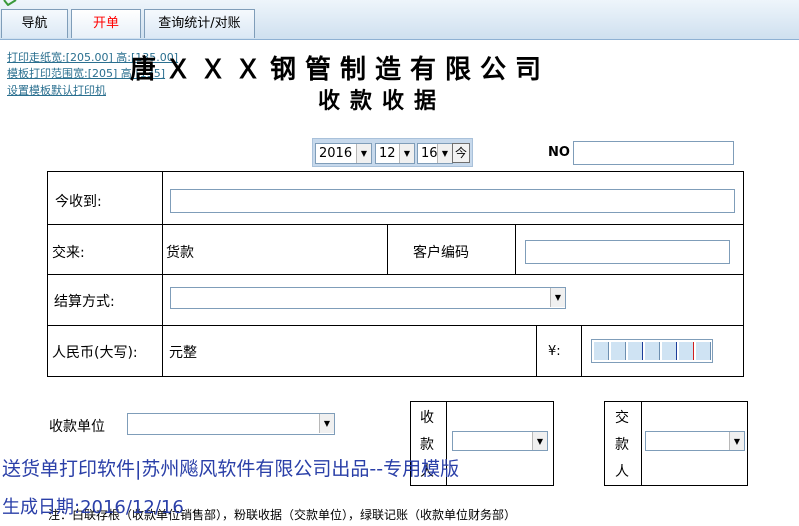 Image resolution: width=799 pixels, height=526 pixels. Describe the element at coordinates (231, 424) in the screenshot. I see `collecting-unit-select: ▼` at that location.